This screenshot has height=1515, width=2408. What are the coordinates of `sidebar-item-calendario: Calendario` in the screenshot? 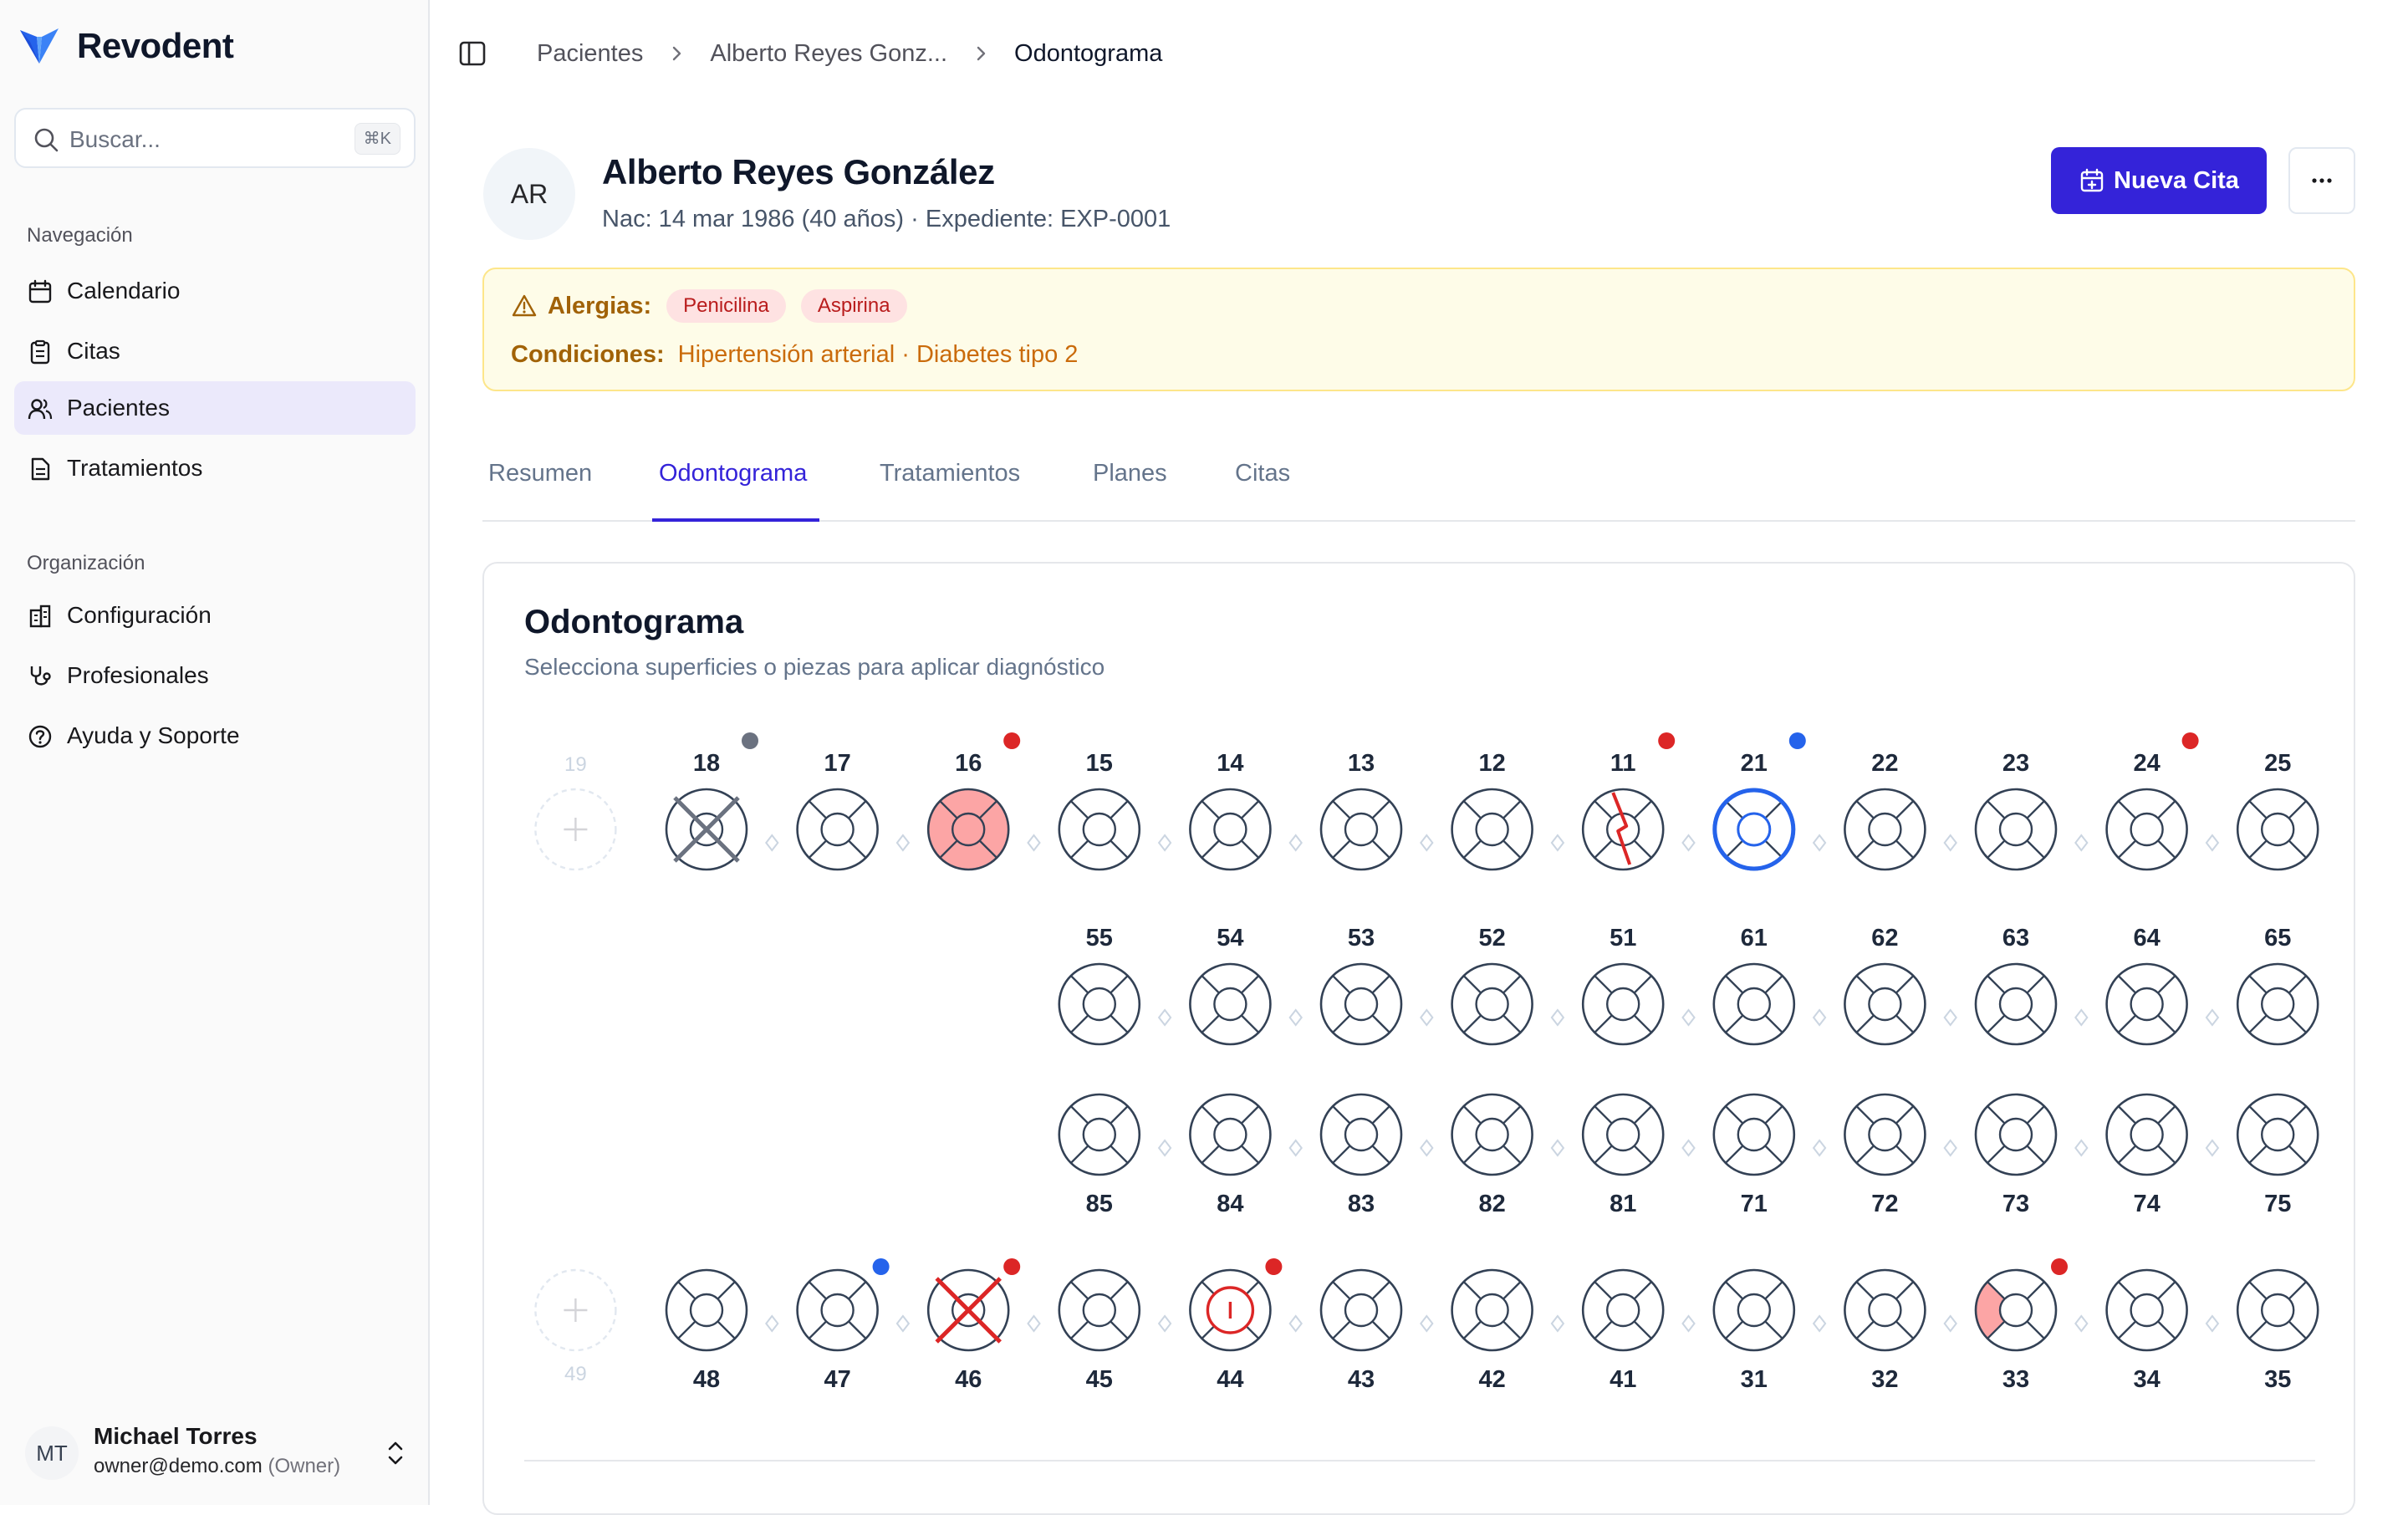 It's located at (215, 291).